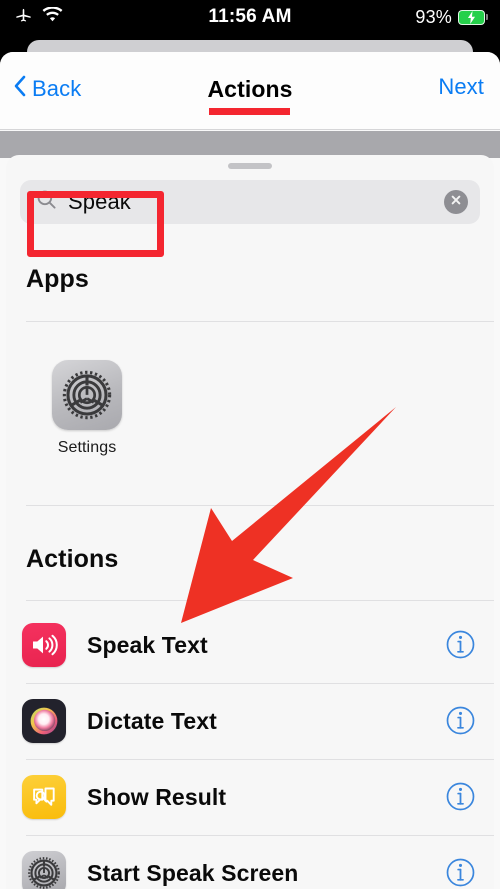  I want to click on clear-circle-icon, so click(456, 202).